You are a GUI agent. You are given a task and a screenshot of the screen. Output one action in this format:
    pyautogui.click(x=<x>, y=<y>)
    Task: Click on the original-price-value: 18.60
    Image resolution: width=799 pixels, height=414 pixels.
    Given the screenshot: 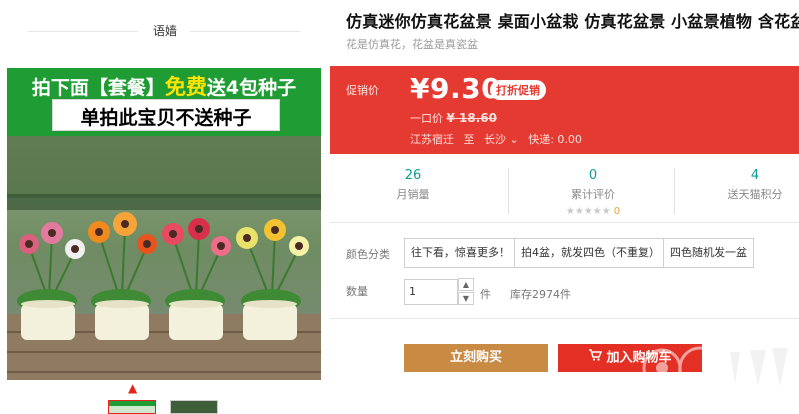 What is the action you would take?
    pyautogui.click(x=478, y=118)
    